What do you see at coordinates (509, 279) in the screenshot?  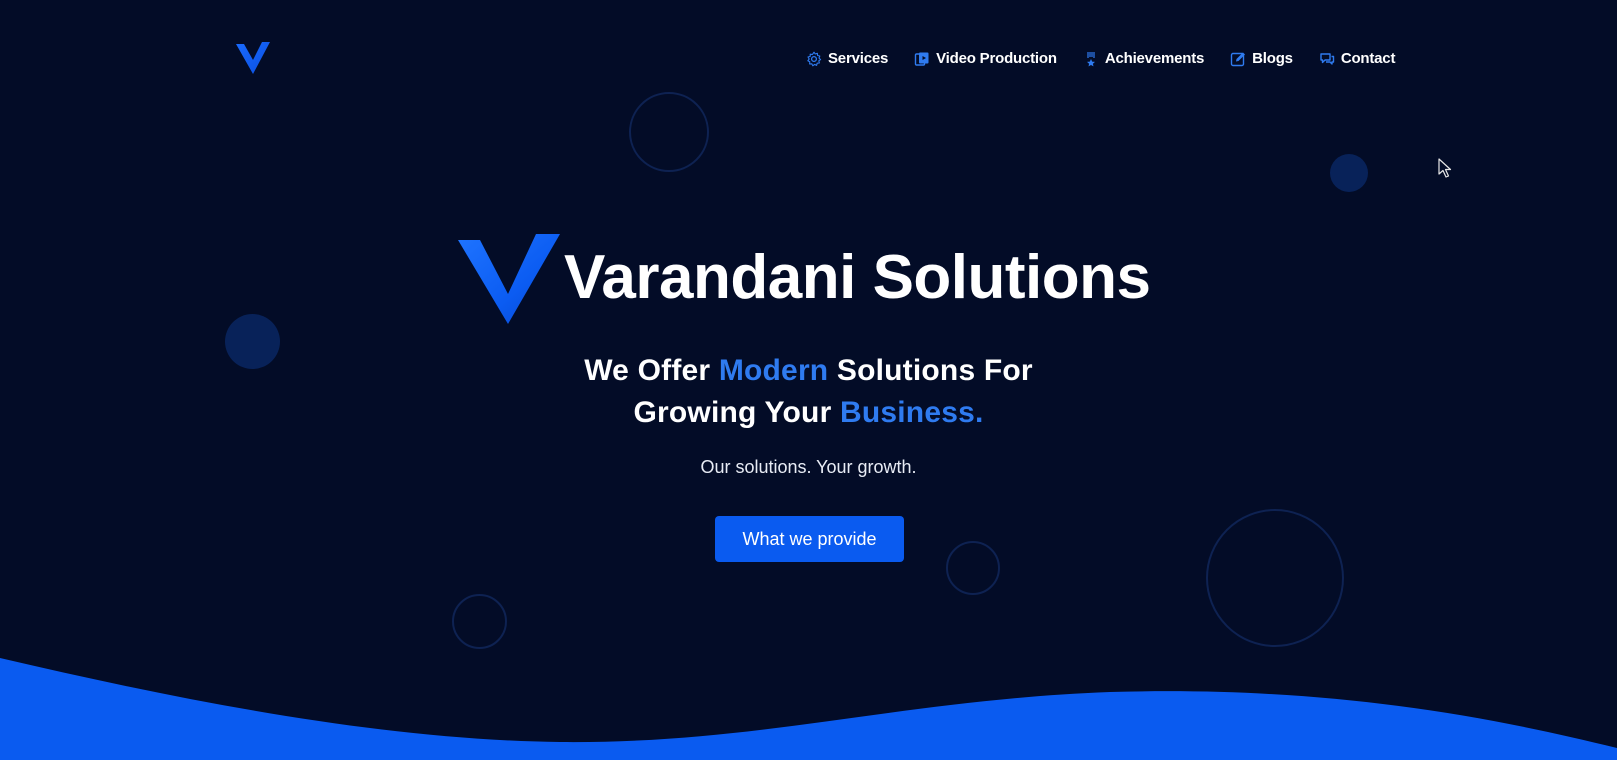 I see `v-logo-large-icon` at bounding box center [509, 279].